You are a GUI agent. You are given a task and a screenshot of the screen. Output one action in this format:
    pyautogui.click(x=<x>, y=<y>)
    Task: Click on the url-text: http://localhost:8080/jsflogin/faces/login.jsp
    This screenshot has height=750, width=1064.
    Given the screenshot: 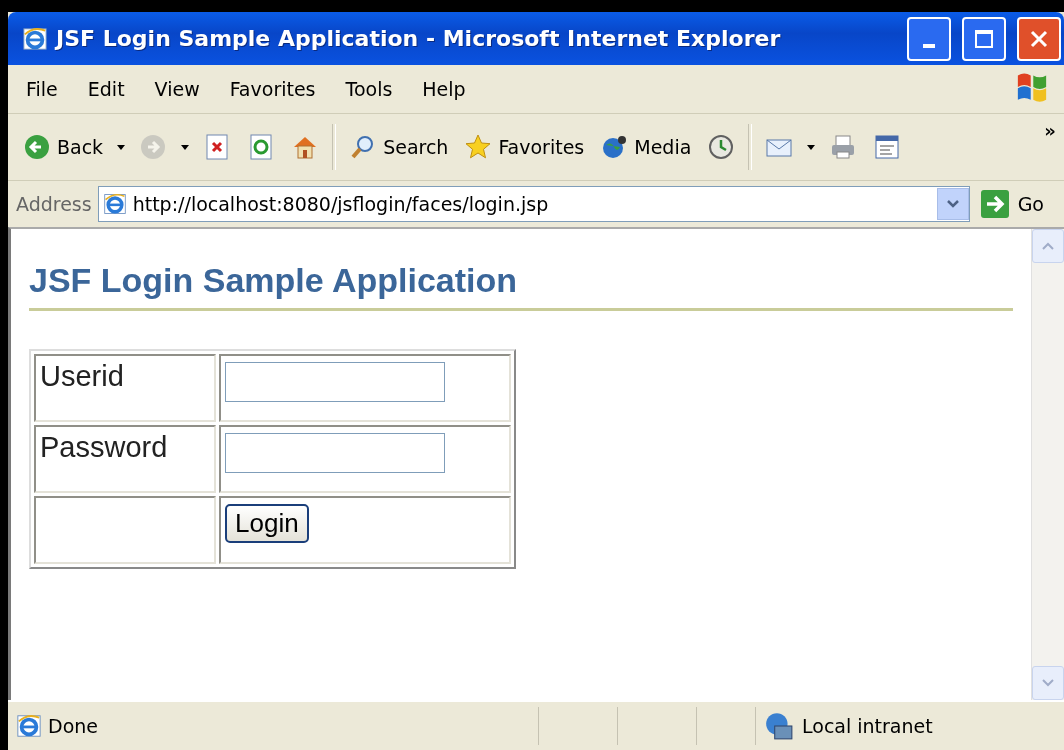 What is the action you would take?
    pyautogui.click(x=341, y=204)
    